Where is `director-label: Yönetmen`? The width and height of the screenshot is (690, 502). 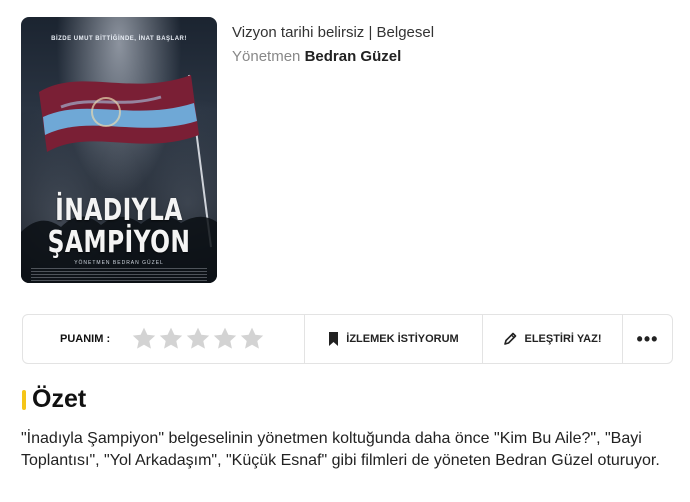
director-label: Yönetmen is located at coordinates (266, 56).